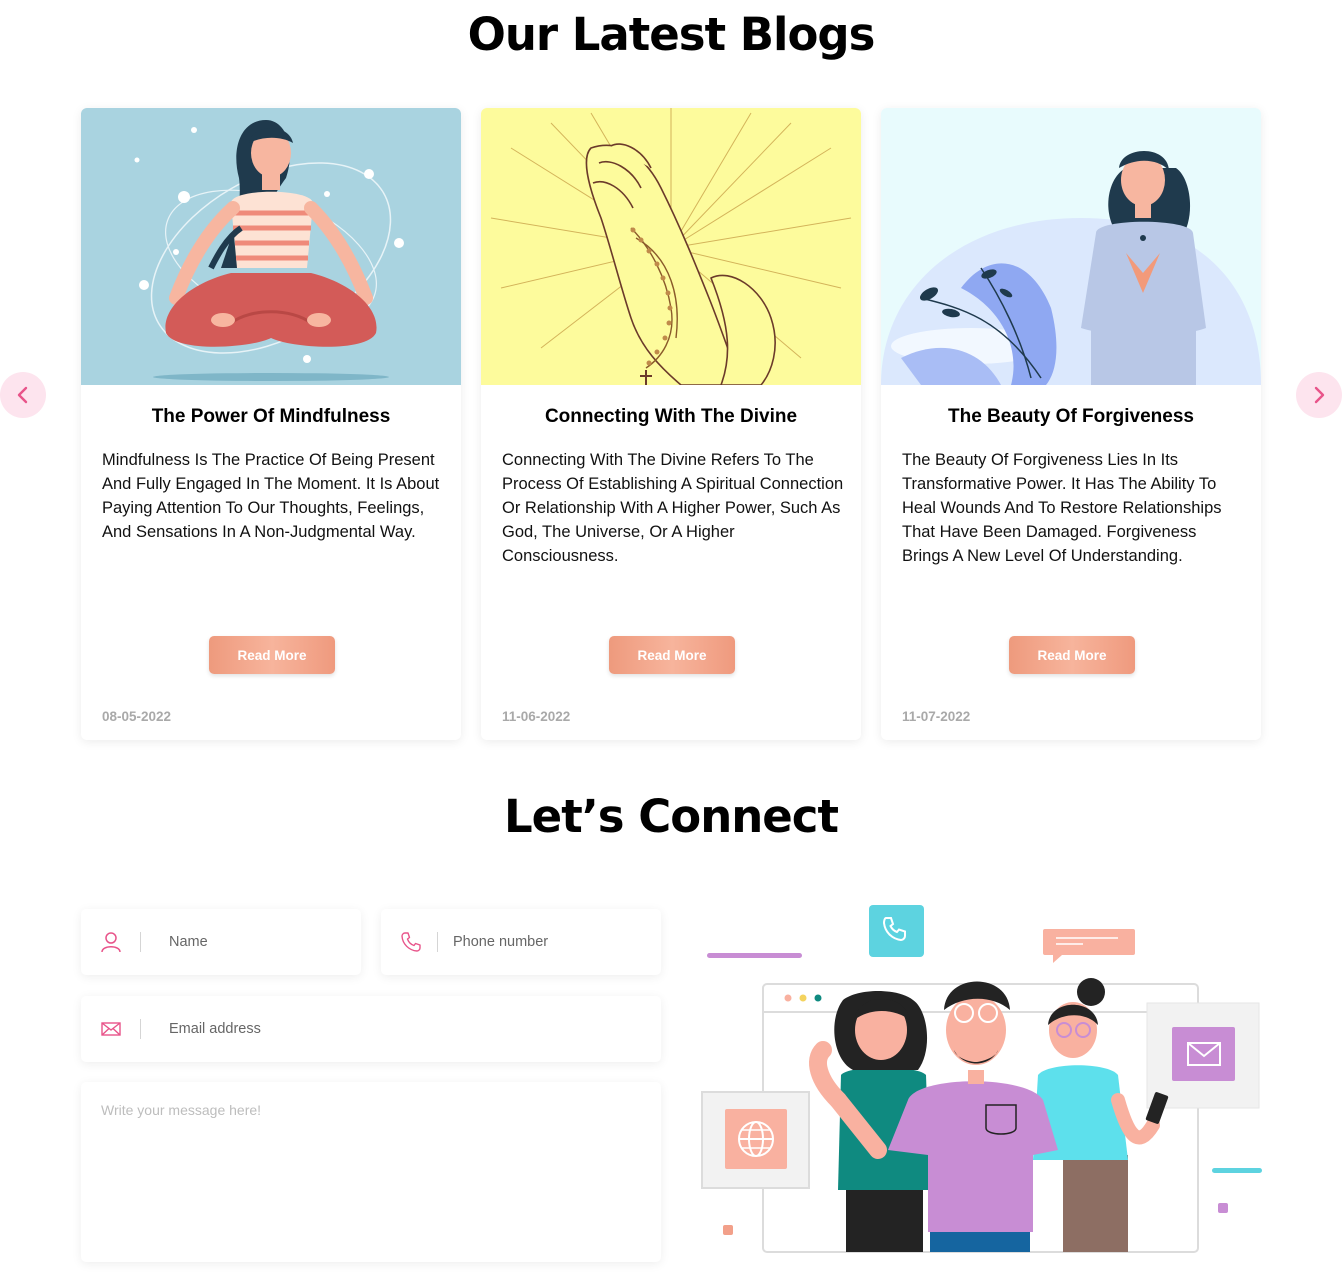  I want to click on card-title: Connecting With The Divine, so click(671, 416).